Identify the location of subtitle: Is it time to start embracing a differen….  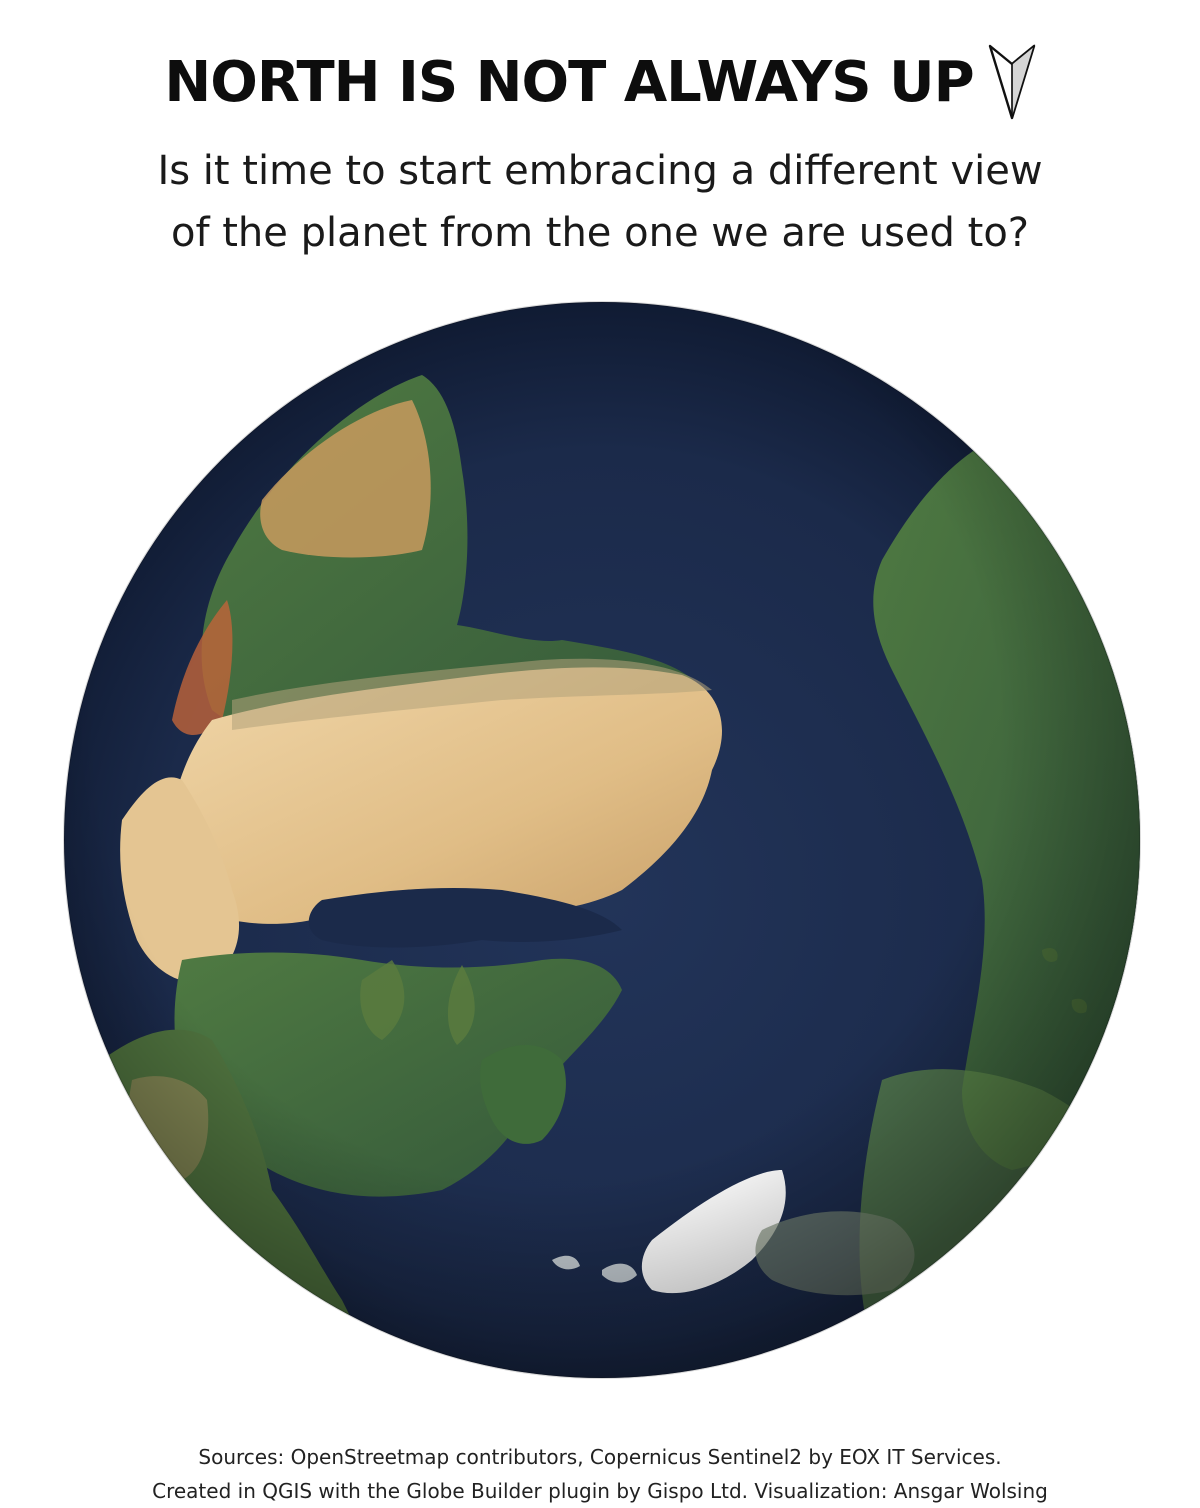
(600, 202).